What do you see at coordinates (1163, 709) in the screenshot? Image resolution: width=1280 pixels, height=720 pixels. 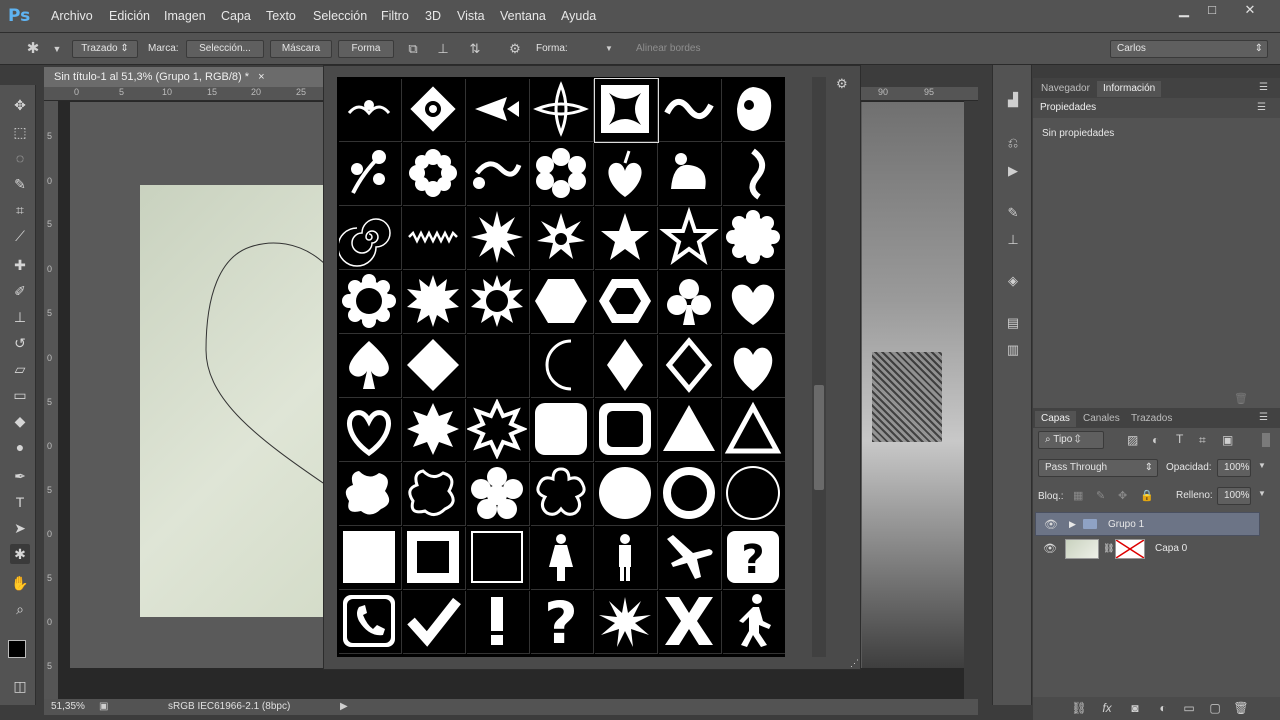 I see `adjustment-layer-icon: ◐` at bounding box center [1163, 709].